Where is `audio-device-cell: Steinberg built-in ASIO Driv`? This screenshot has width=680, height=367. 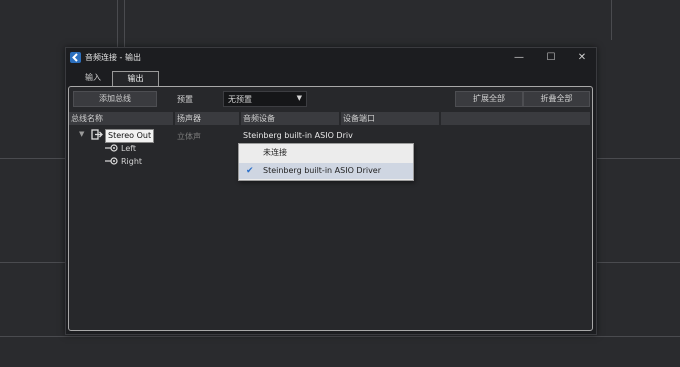
audio-device-cell: Steinberg built-in ASIO Driv is located at coordinates (298, 135).